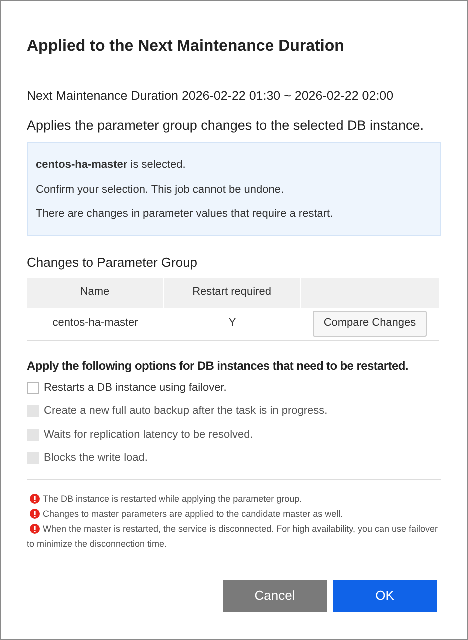 The width and height of the screenshot is (468, 640). What do you see at coordinates (111, 165) in the screenshot?
I see `info-text: centos-ha-master is selected.` at bounding box center [111, 165].